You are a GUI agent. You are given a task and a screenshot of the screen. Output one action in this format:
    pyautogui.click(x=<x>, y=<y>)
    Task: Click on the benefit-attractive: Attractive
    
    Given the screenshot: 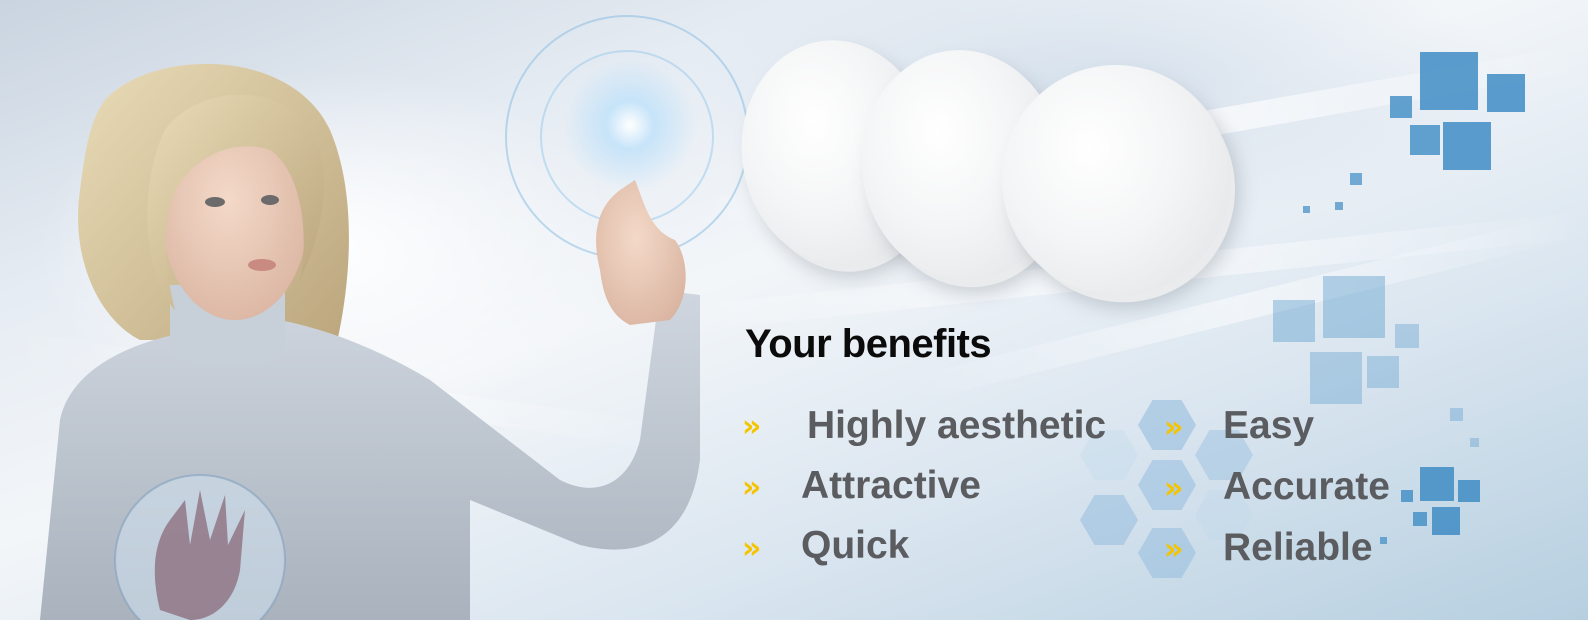 What is the action you would take?
    pyautogui.click(x=891, y=485)
    